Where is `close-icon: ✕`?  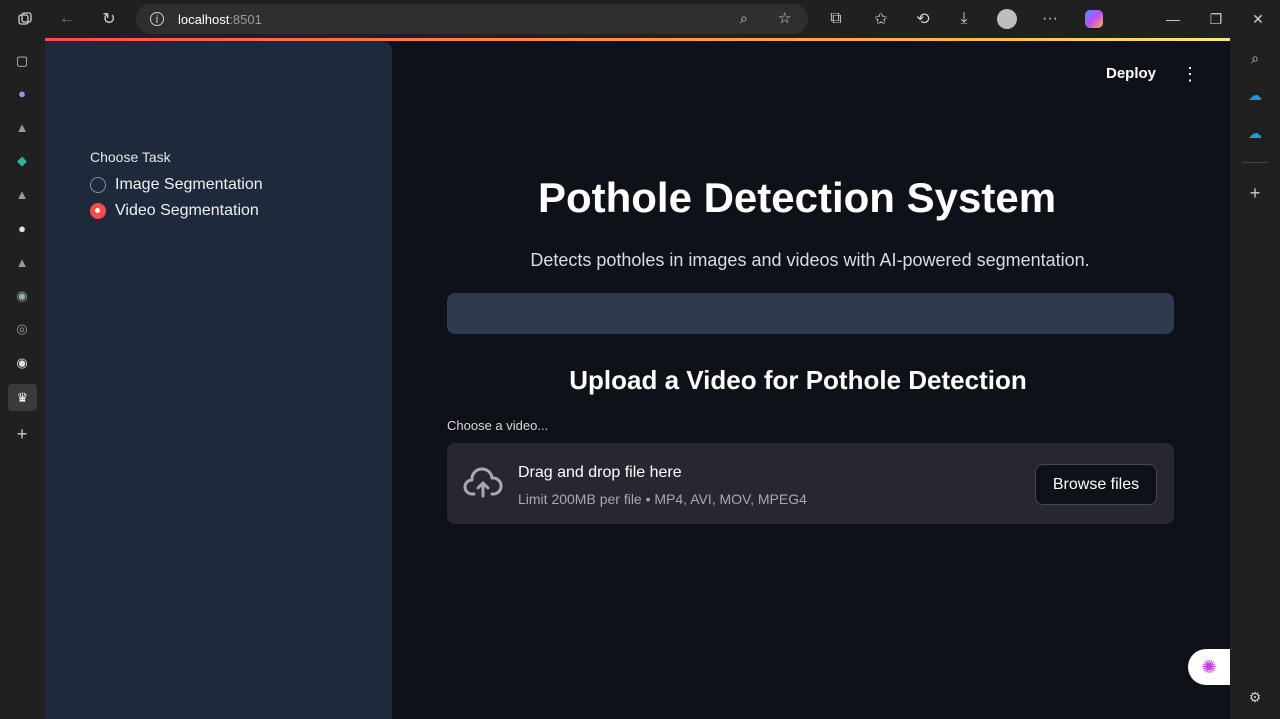 close-icon: ✕ is located at coordinates (1258, 19).